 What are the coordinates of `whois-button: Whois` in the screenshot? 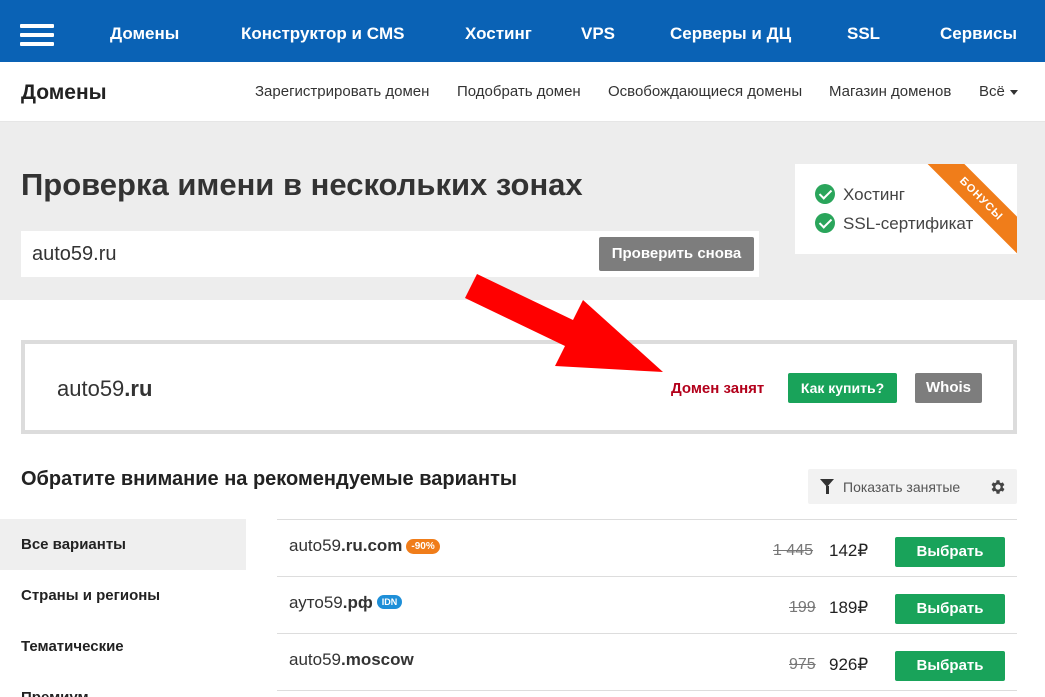 It's located at (948, 388).